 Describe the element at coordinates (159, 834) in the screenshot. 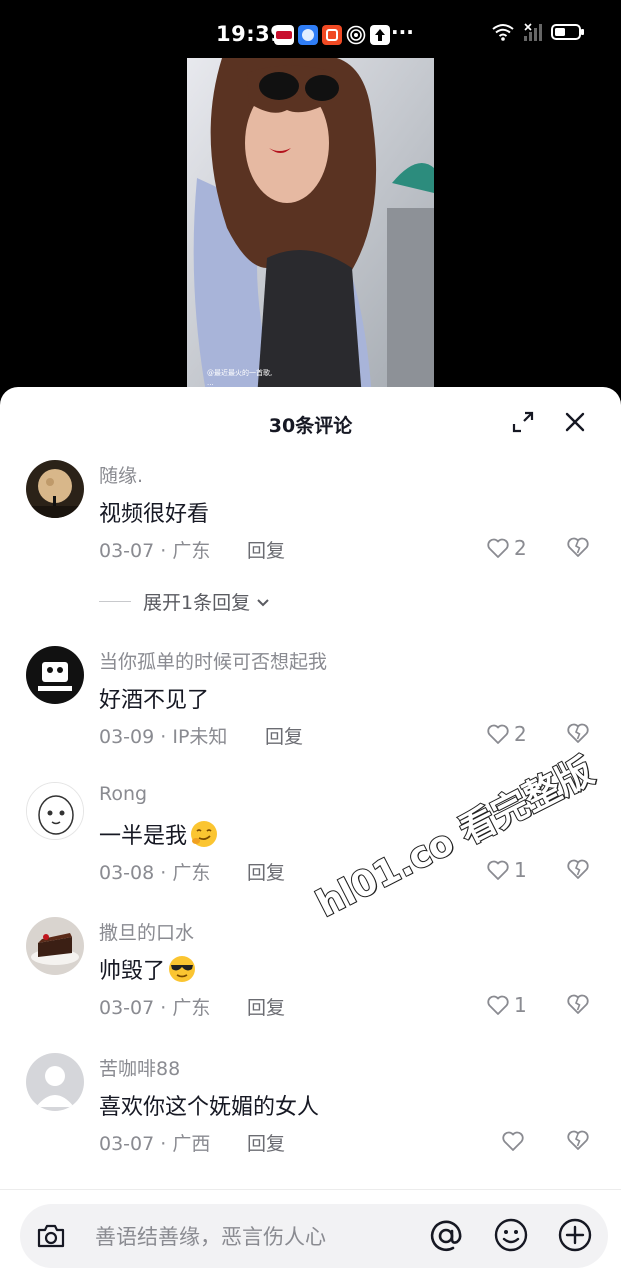

I see `comment-text: 一半是我` at that location.